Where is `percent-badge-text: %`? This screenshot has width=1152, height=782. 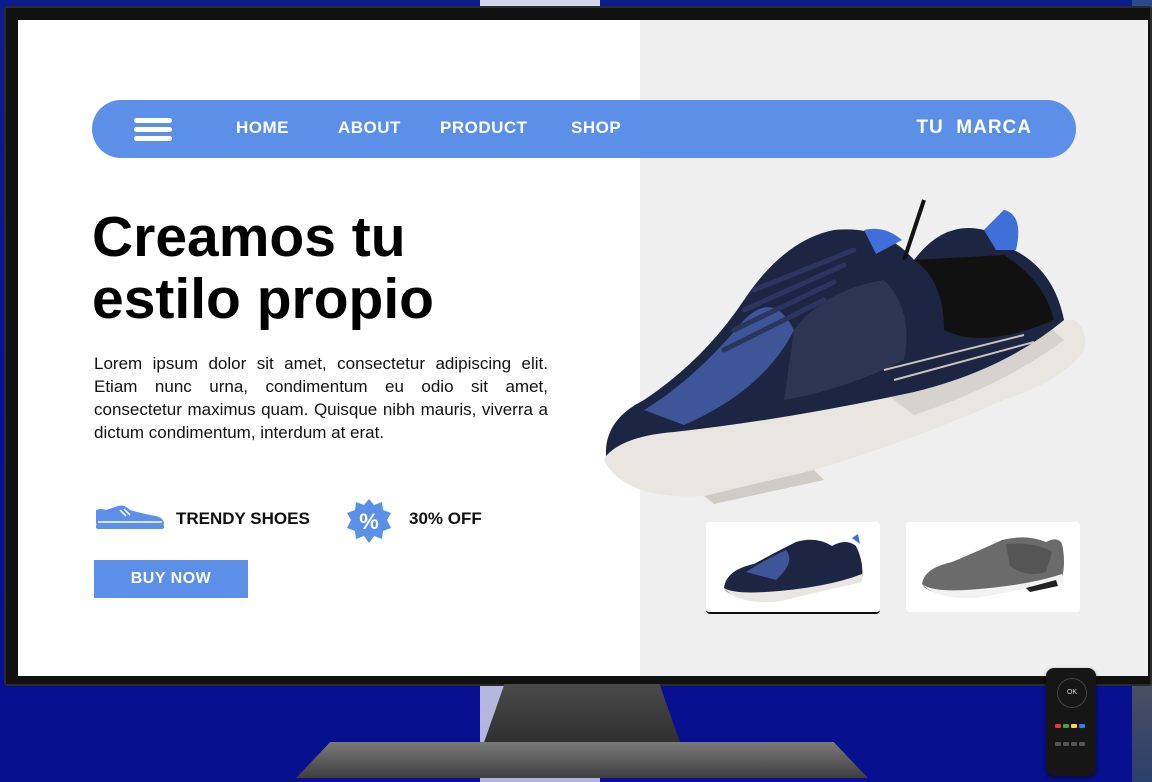 percent-badge-text: % is located at coordinates (369, 521).